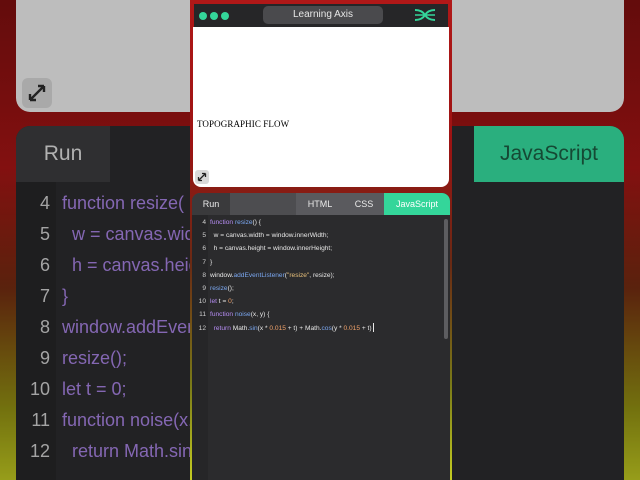 The width and height of the screenshot is (640, 480). What do you see at coordinates (204, 222) in the screenshot?
I see `line-number: 4` at bounding box center [204, 222].